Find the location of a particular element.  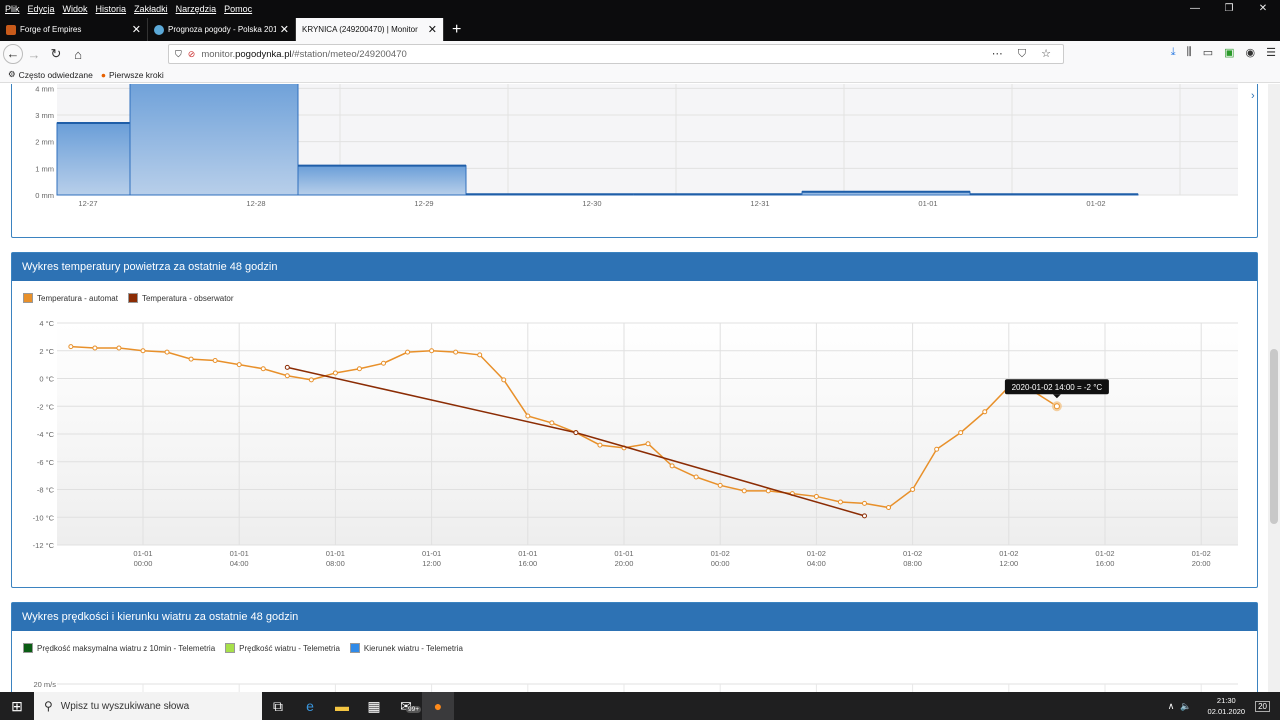

y-tick-label: -10 °C is located at coordinates (44, 517).